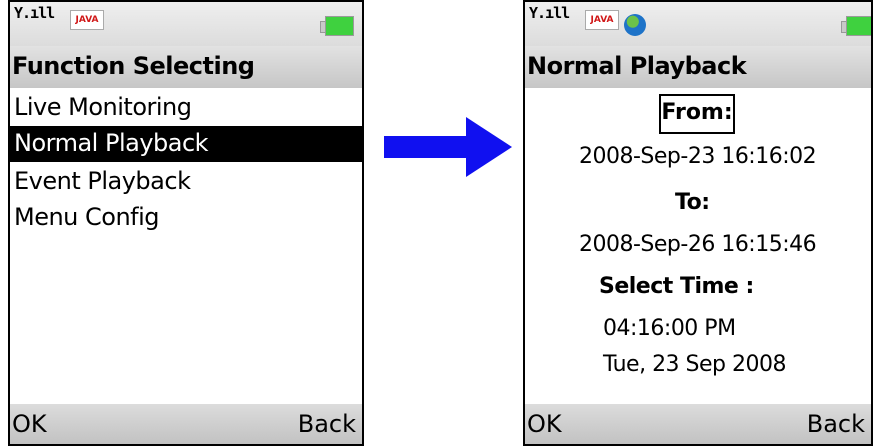 The height and width of the screenshot is (448, 875). What do you see at coordinates (133, 66) in the screenshot?
I see `screen-title: Function Selecting` at bounding box center [133, 66].